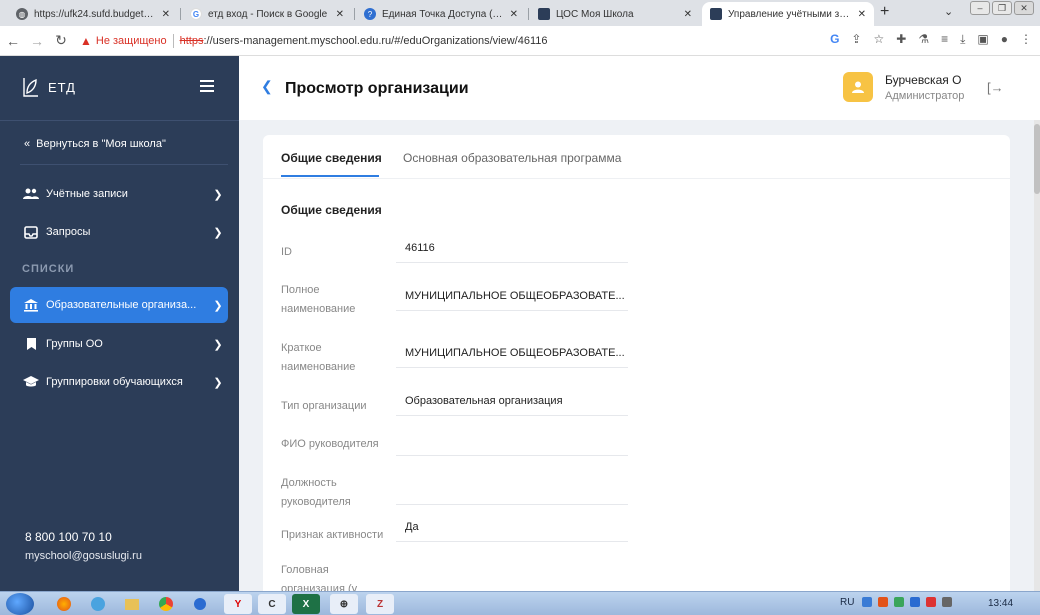 The width and height of the screenshot is (1040, 615). What do you see at coordinates (995, 87) in the screenshot?
I see `logout-icon: [→` at bounding box center [995, 87].